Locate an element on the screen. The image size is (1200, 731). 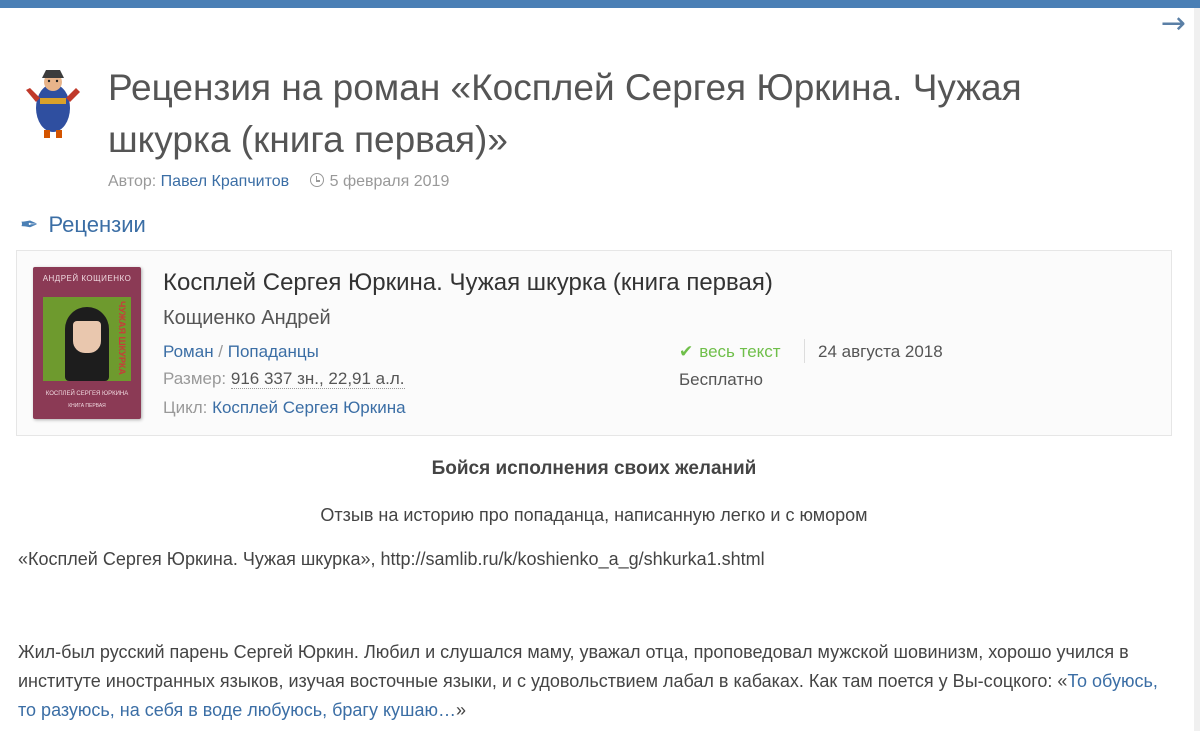
author-avatar is located at coordinates (53, 104).